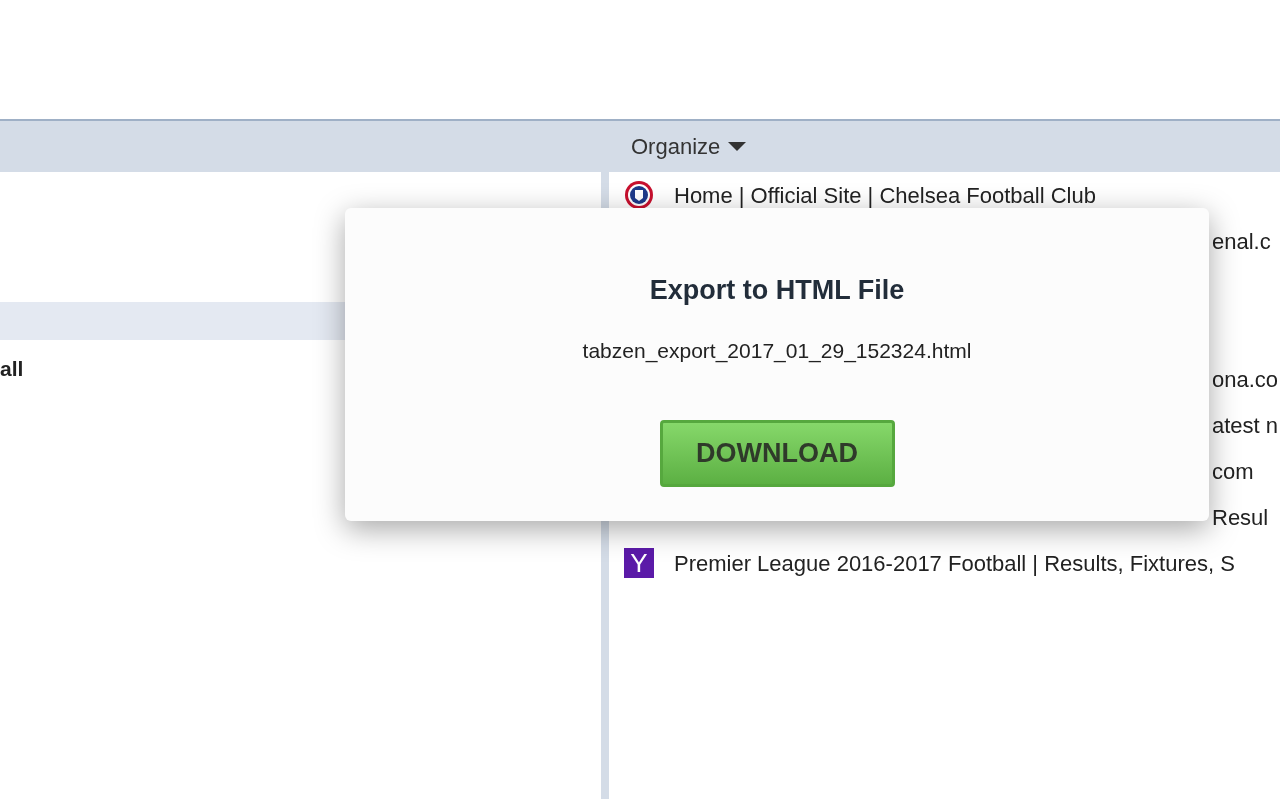 This screenshot has height=800, width=1280. Describe the element at coordinates (777, 290) in the screenshot. I see `dialog-title: Export to HTML File` at that location.